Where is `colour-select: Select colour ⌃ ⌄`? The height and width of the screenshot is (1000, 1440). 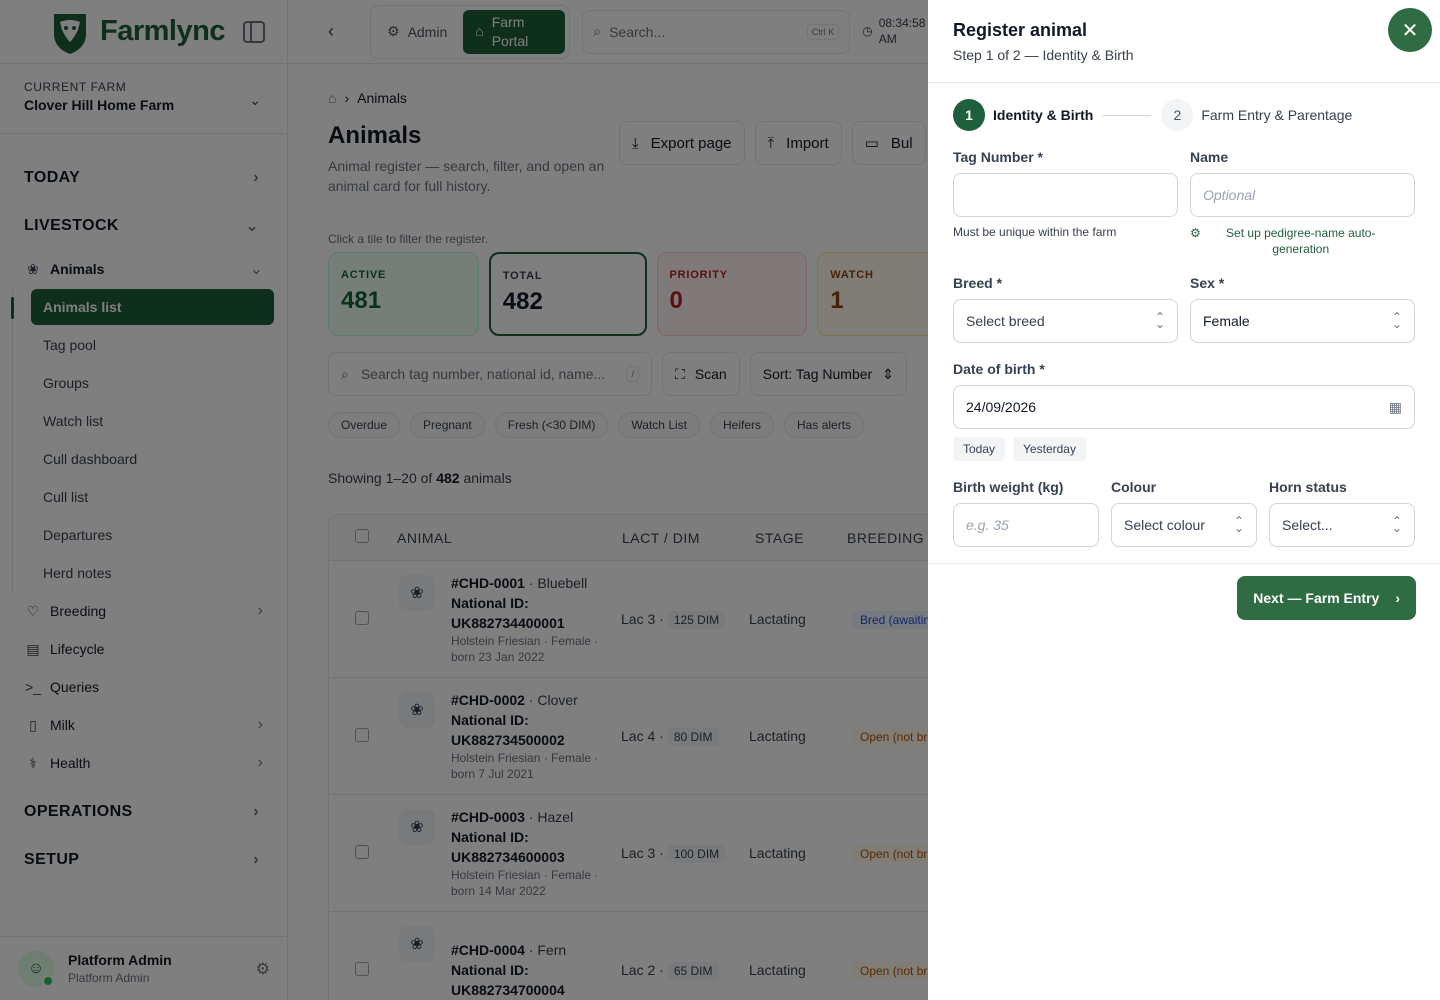
colour-select: Select colour ⌃ ⌄ is located at coordinates (1184, 525).